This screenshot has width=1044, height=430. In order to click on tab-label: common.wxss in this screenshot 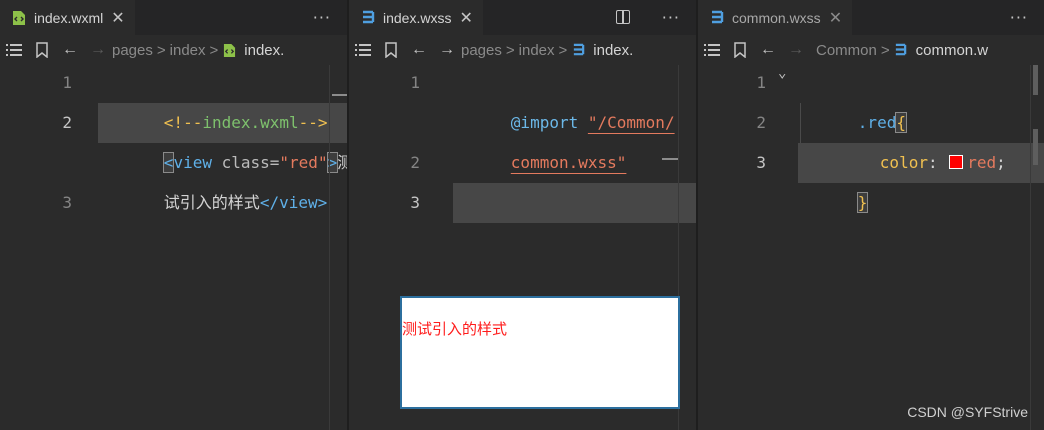, I will do `click(776, 17)`.